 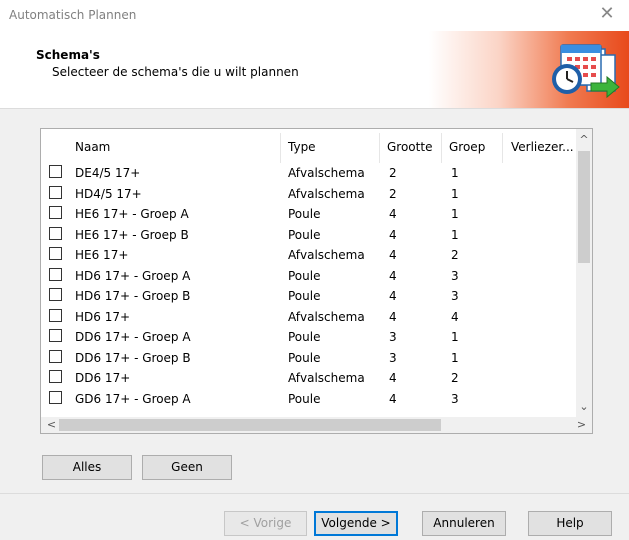 I want to click on cell-naam: DD6 17+ - Groep A, so click(x=133, y=337).